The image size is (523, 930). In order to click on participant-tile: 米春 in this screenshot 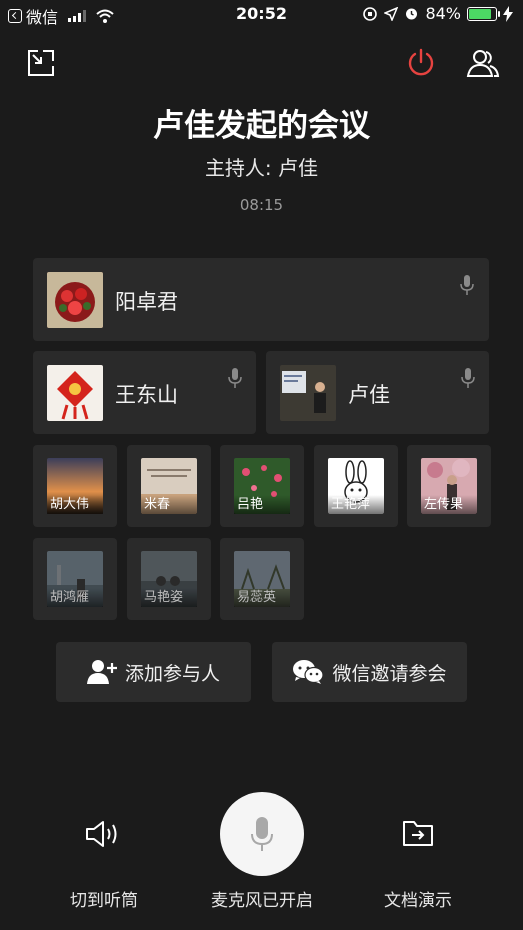, I will do `click(169, 486)`.